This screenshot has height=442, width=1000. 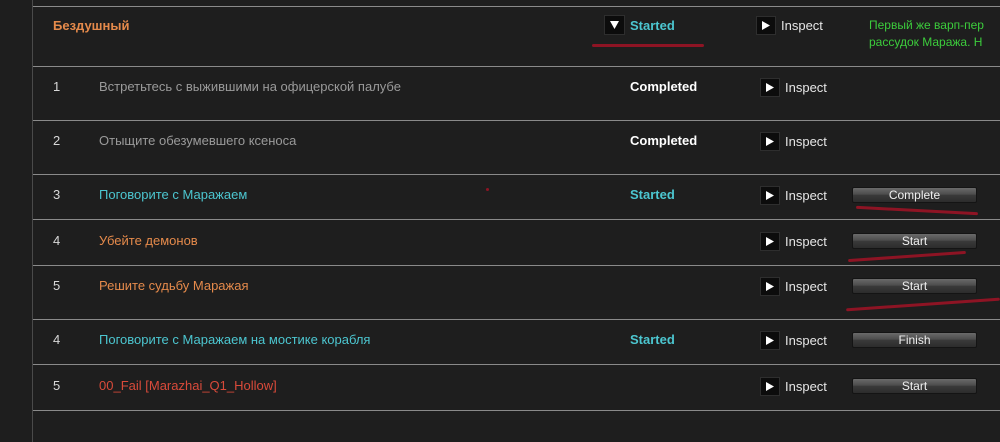 What do you see at coordinates (235, 339) in the screenshot?
I see `step-title: Поговорите с Маражаем на мостике корабля` at bounding box center [235, 339].